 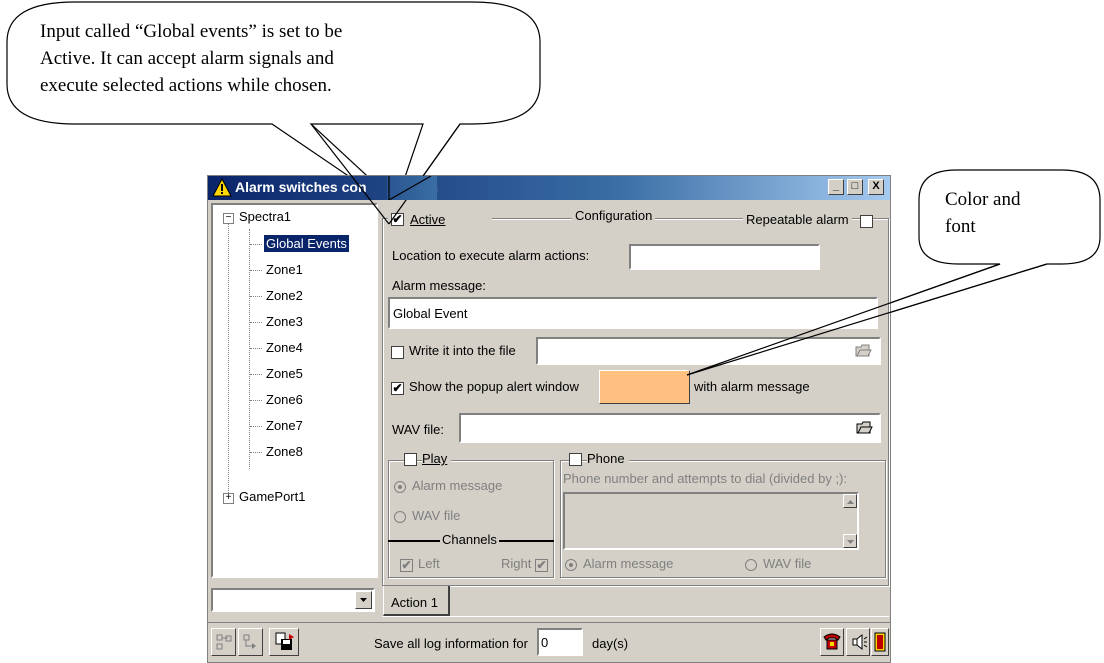 What do you see at coordinates (628, 563) in the screenshot?
I see `phone-alarm-message-label: Alarm message` at bounding box center [628, 563].